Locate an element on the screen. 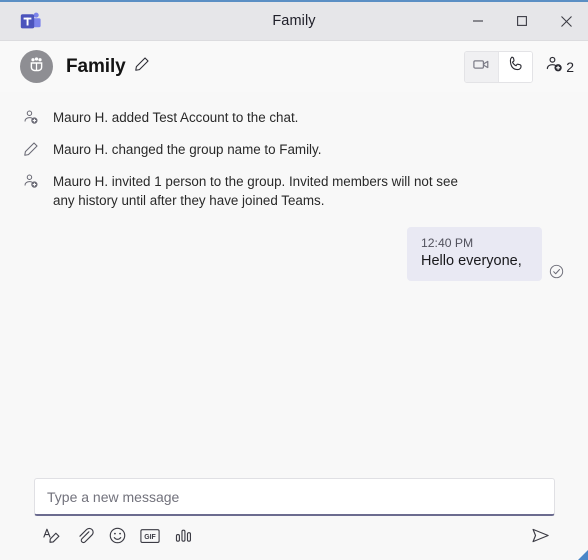 This screenshot has width=588, height=560. system-message: Mauro H. added Test Account to the chat. is located at coordinates (294, 117).